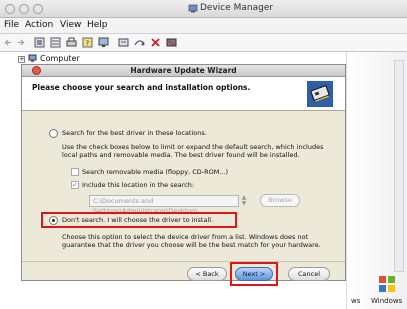 This screenshot has height=309, width=407. What do you see at coordinates (309, 274) in the screenshot?
I see `cancel-button: Cancel` at bounding box center [309, 274].